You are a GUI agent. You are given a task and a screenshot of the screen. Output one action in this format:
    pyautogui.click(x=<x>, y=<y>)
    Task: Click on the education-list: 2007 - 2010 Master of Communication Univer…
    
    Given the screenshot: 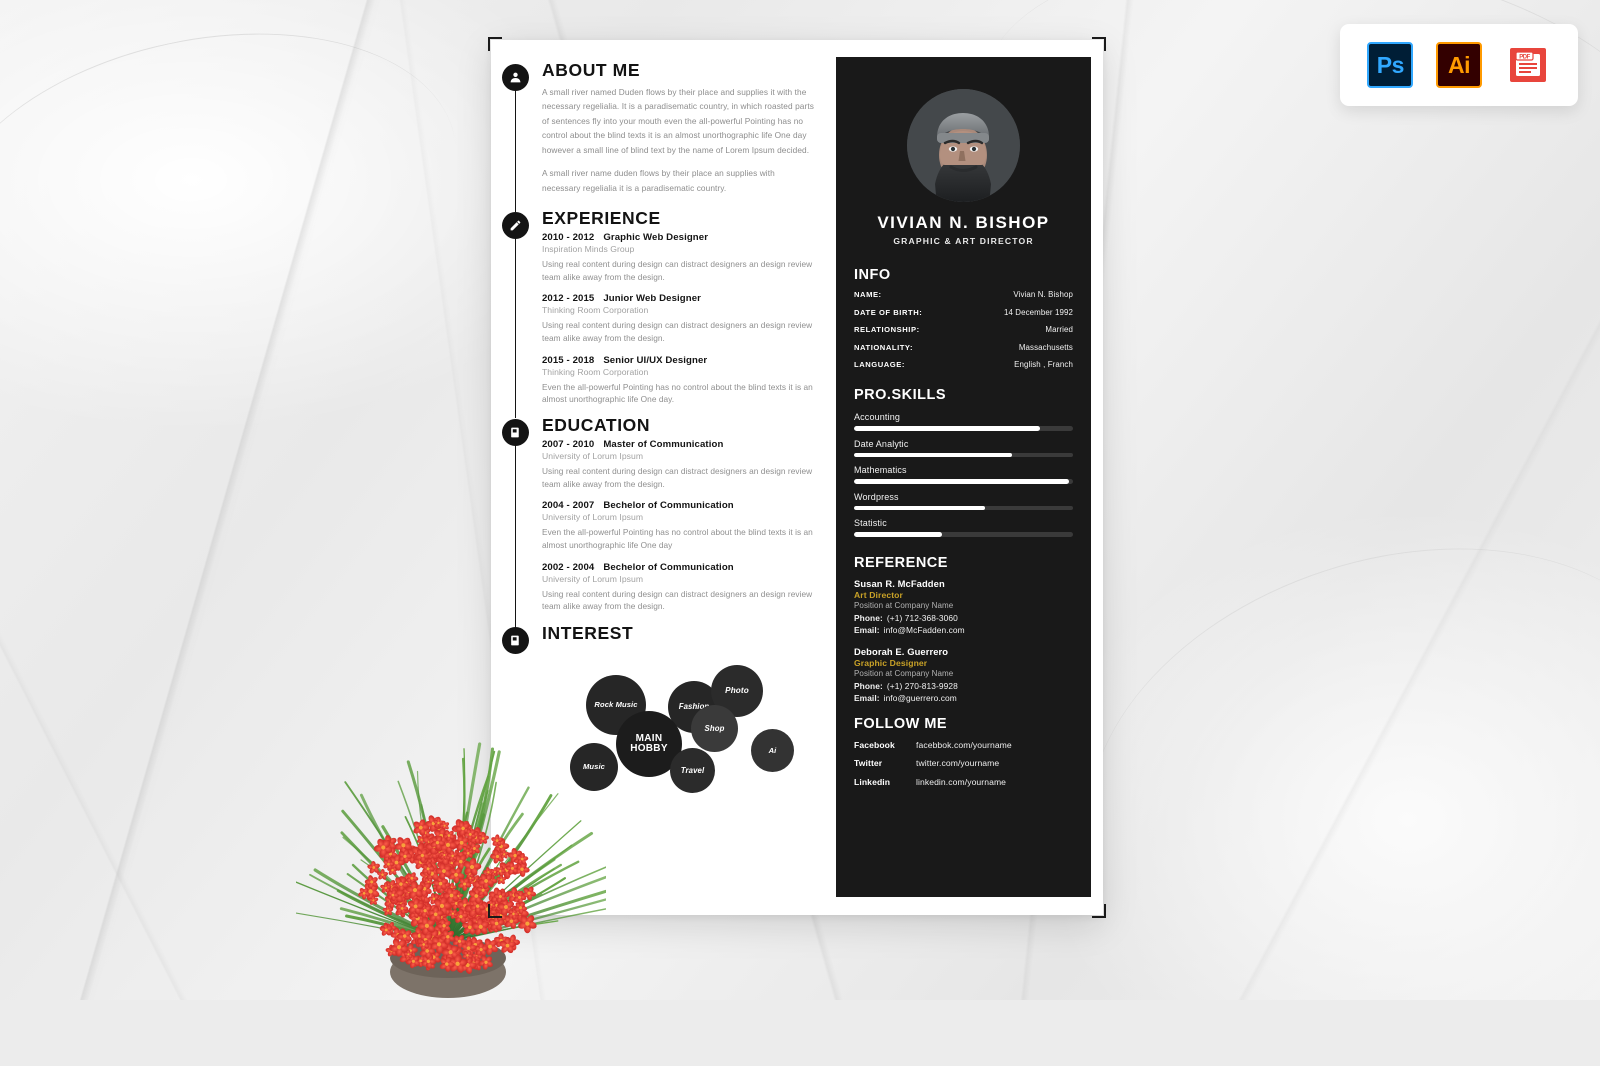 What is the action you would take?
    pyautogui.click(x=685, y=526)
    